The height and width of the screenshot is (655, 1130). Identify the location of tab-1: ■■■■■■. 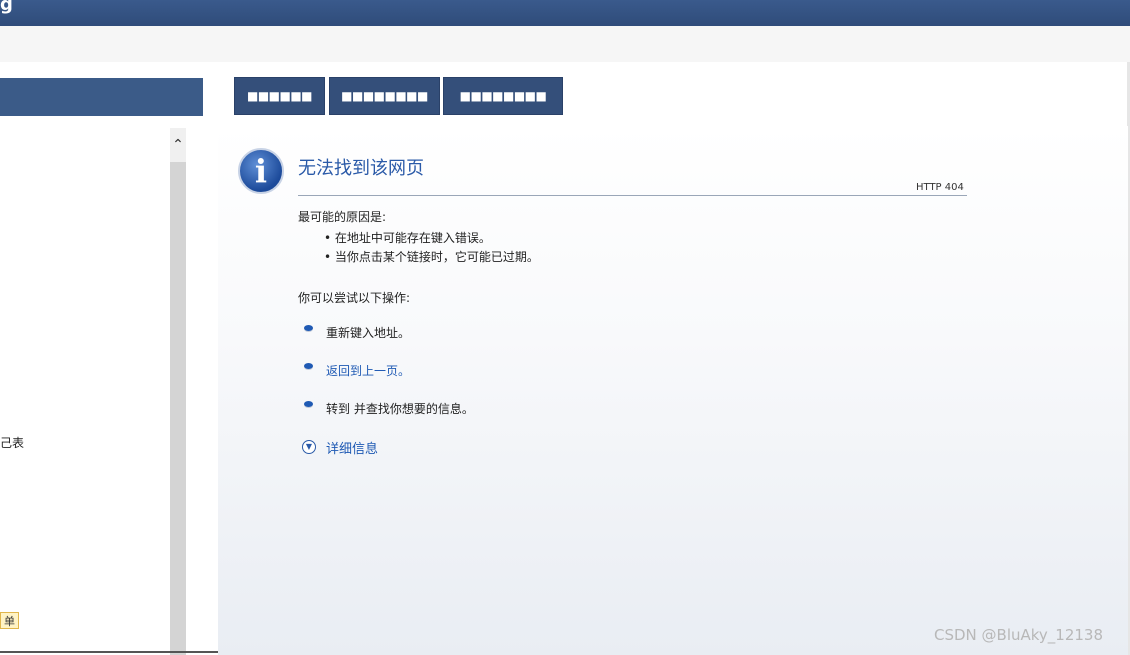
(279, 96).